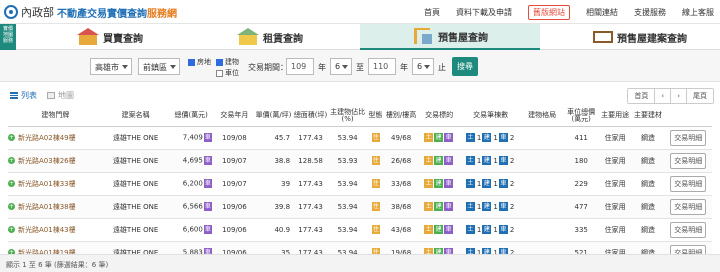  Describe the element at coordinates (273, 184) in the screenshot. I see `unit-price: 39` at that location.